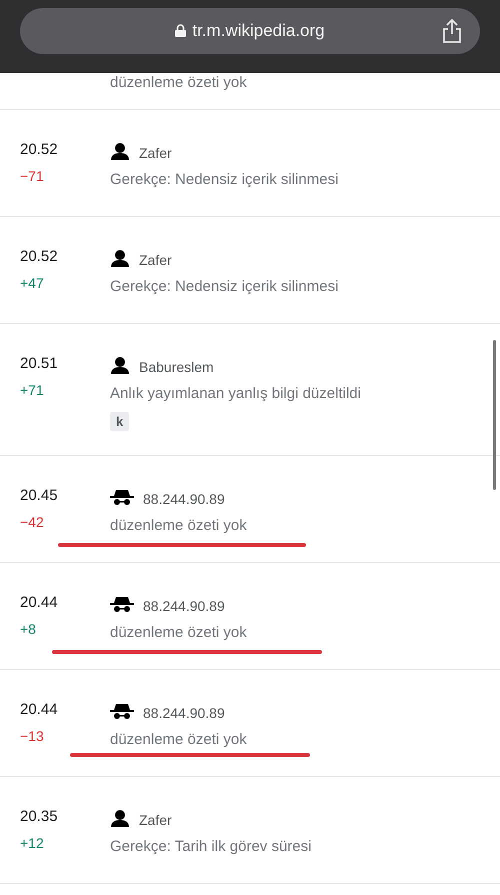  Describe the element at coordinates (39, 495) in the screenshot. I see `edit-time: 20.45` at that location.